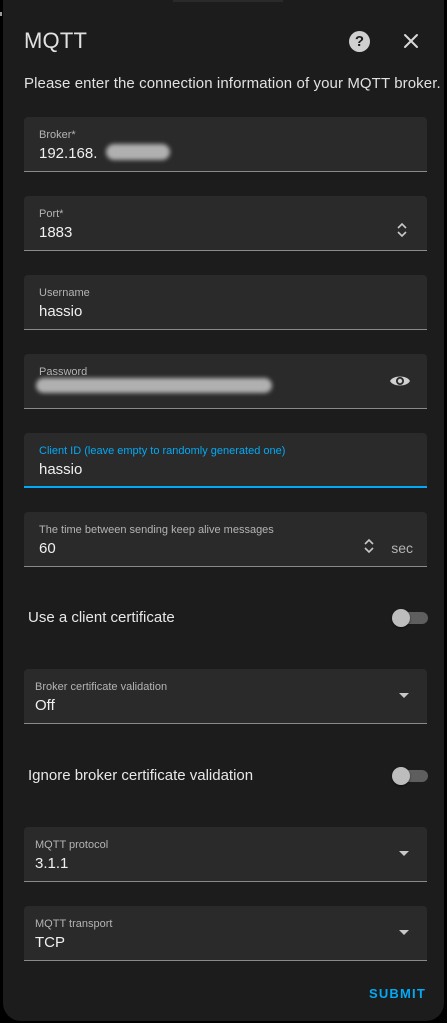 The height and width of the screenshot is (1023, 447). What do you see at coordinates (45, 705) in the screenshot?
I see `cert-validation-value: Off` at bounding box center [45, 705].